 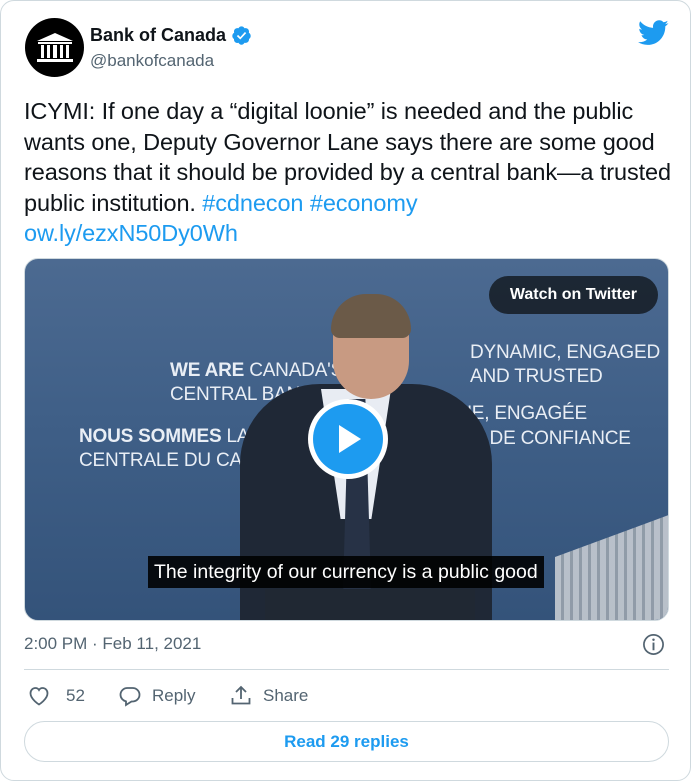 I want to click on reply-button: Reply, so click(x=156, y=696).